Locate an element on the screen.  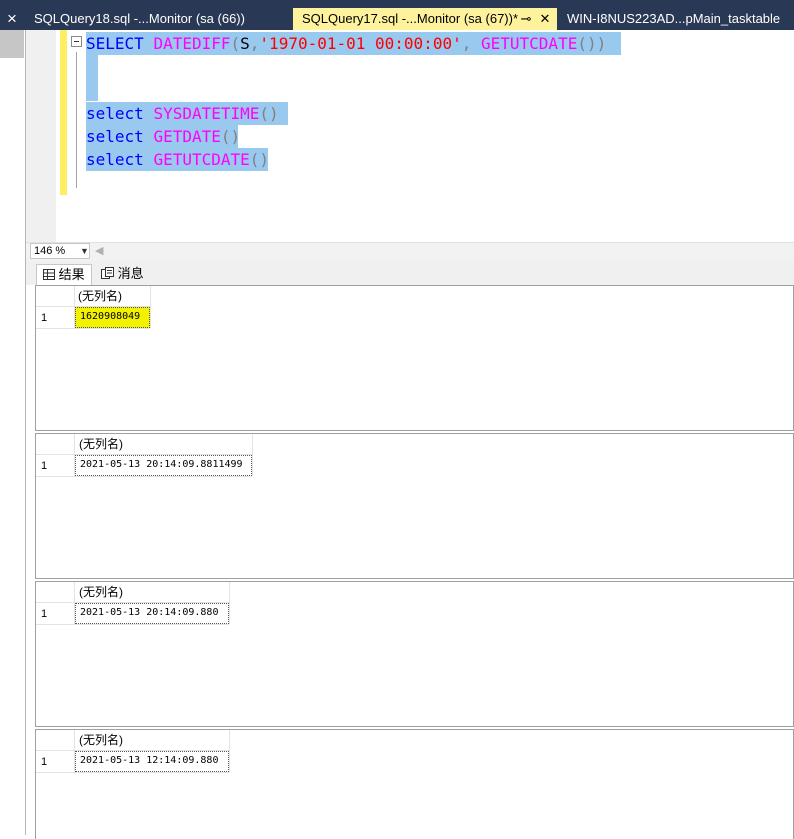
tab-results-label: 结果 is located at coordinates (71, 274).